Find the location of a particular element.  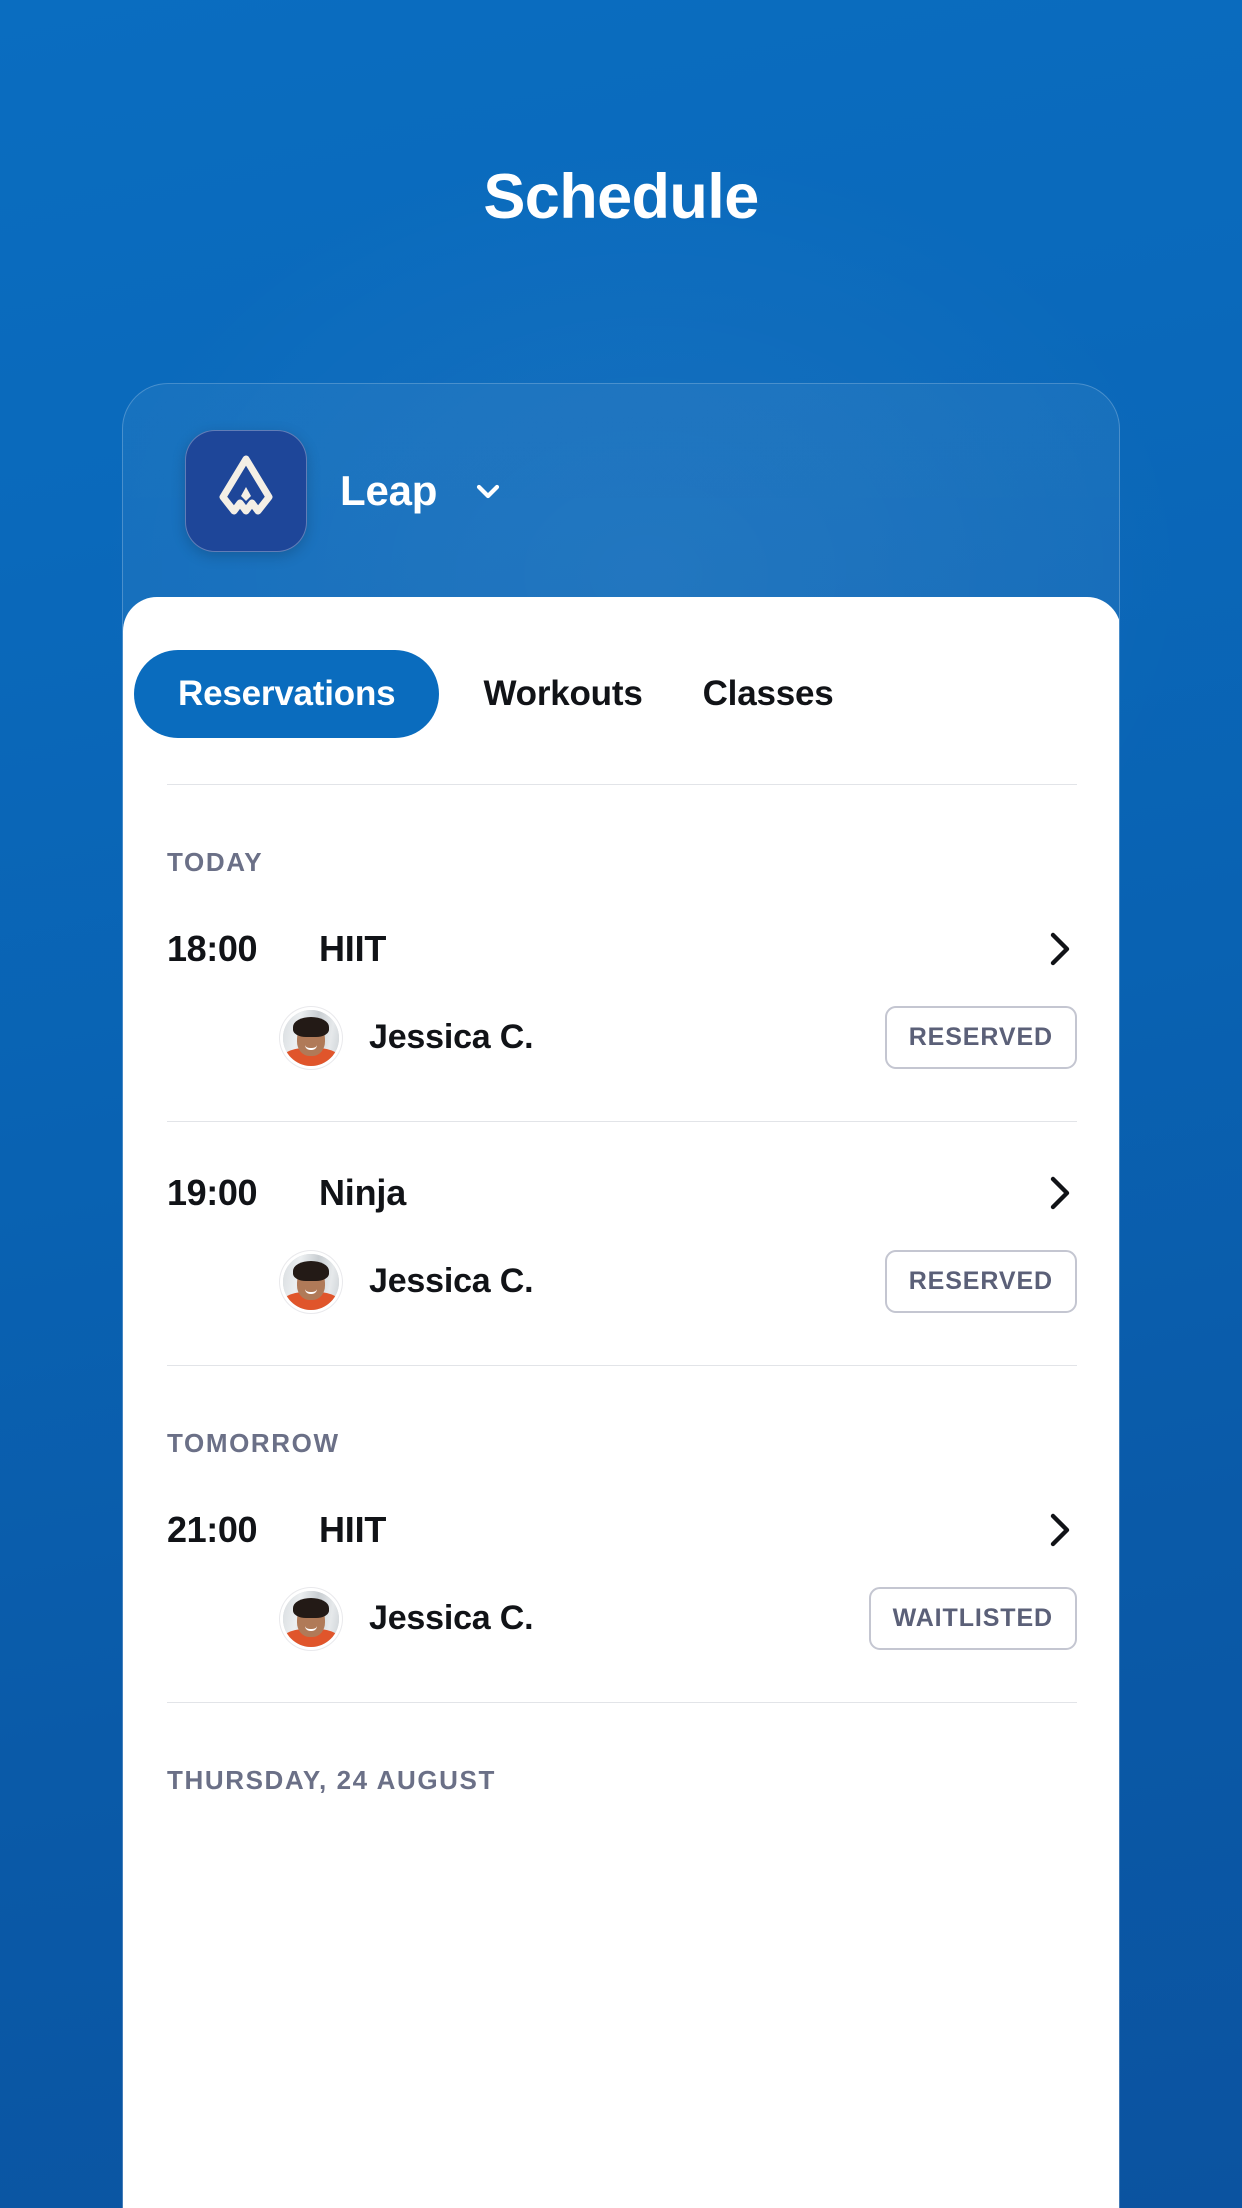

page-title: Schedule is located at coordinates (621, 197).